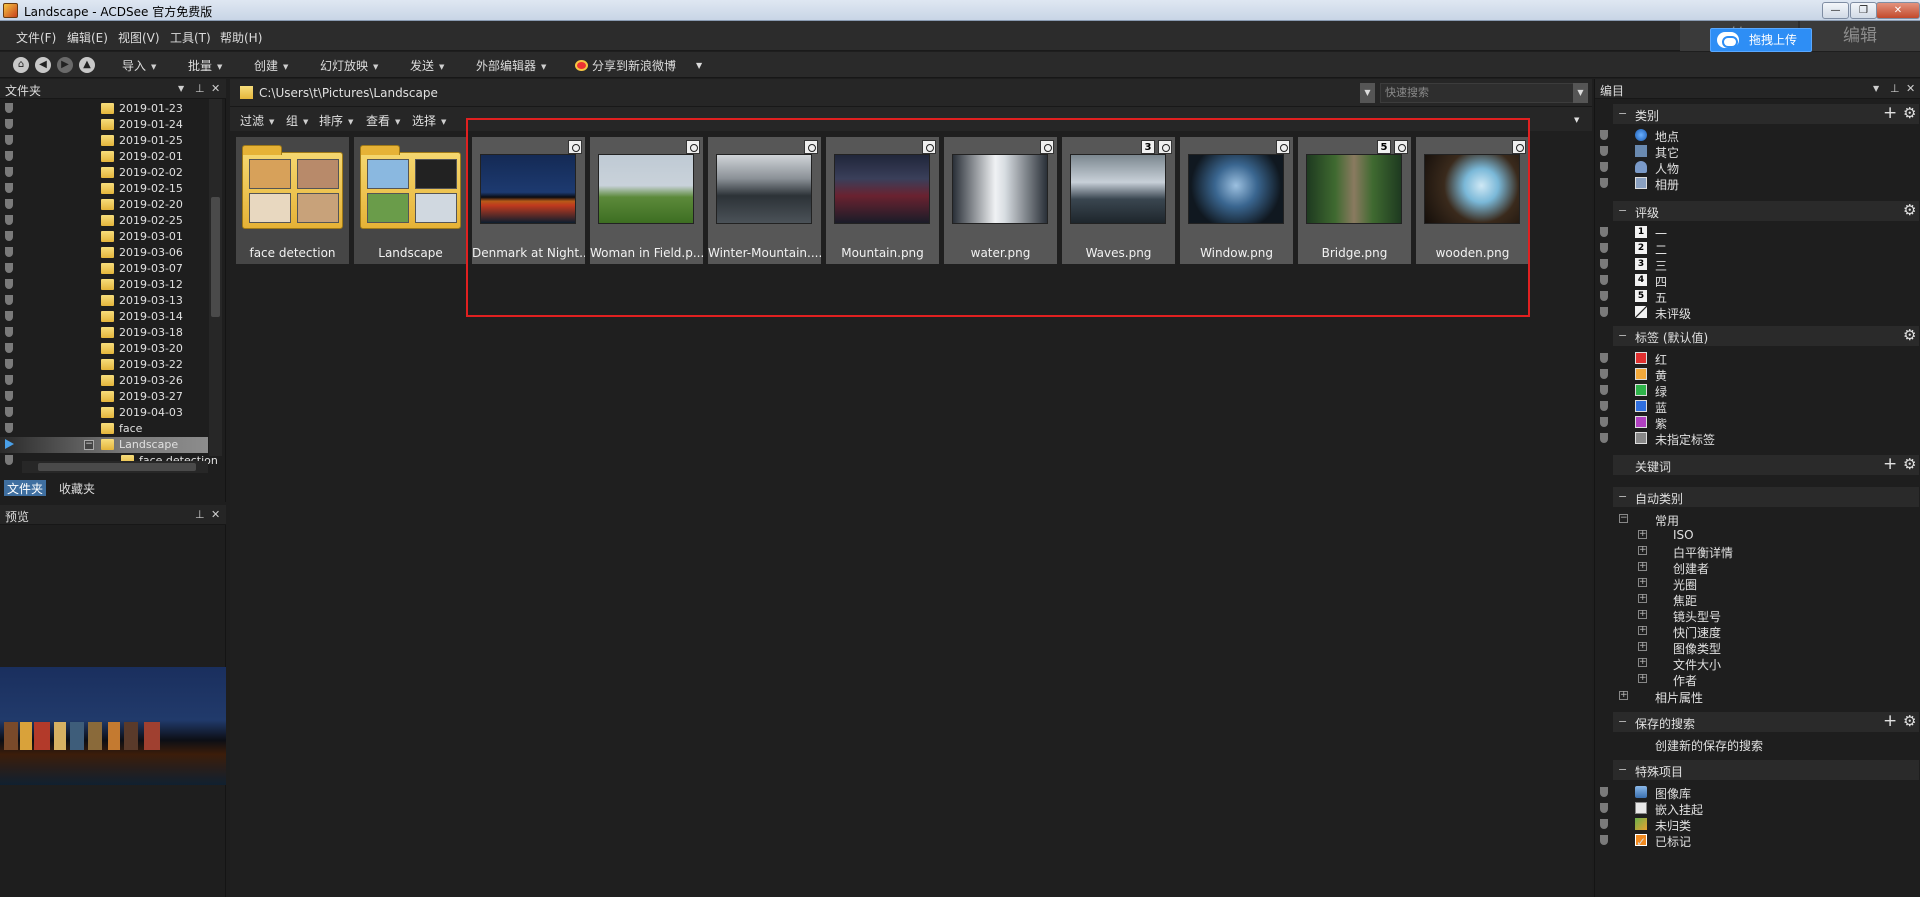 This screenshot has height=897, width=1920. What do you see at coordinates (1757, 232) in the screenshot?
I see `organize-item: 1一` at bounding box center [1757, 232].